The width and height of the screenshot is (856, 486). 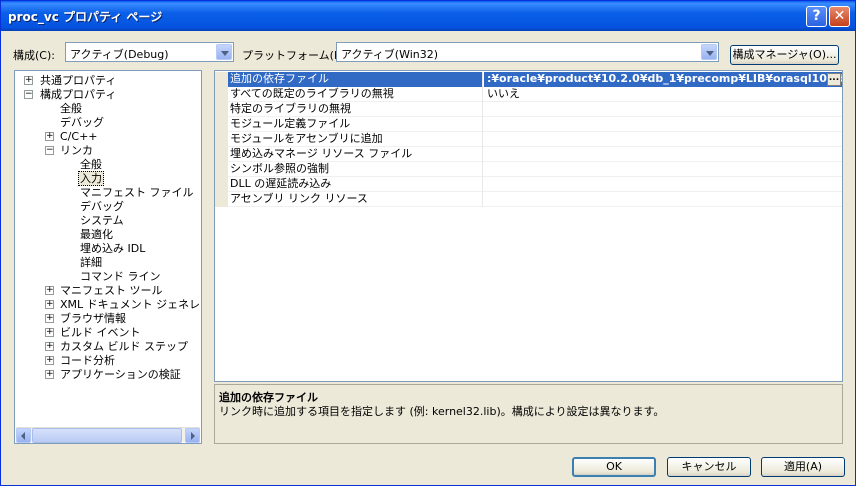 What do you see at coordinates (119, 54) in the screenshot?
I see `config-value: アクティブ(Debug)` at bounding box center [119, 54].